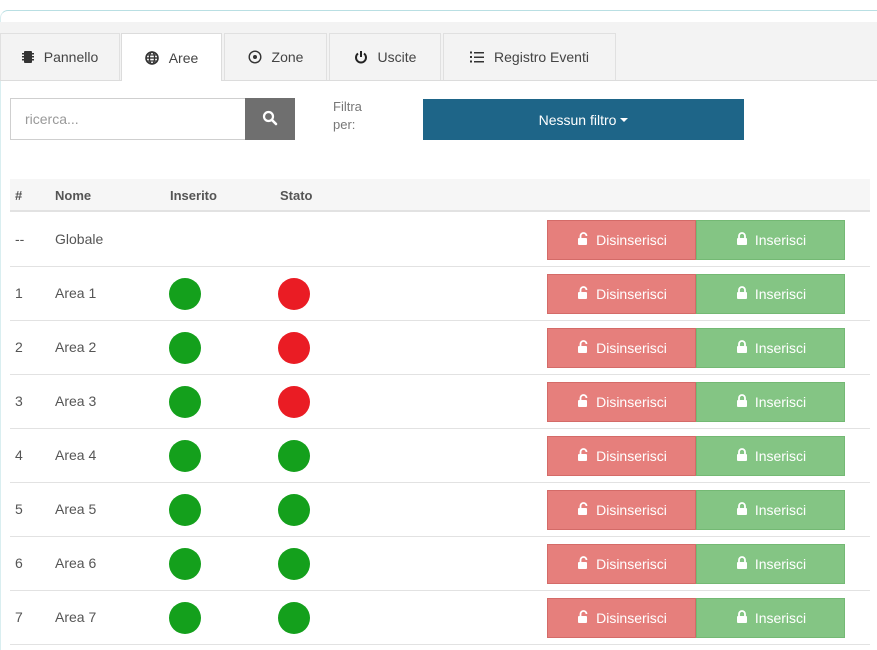  Describe the element at coordinates (71, 57) in the screenshot. I see `tab-label: Pannello` at that location.